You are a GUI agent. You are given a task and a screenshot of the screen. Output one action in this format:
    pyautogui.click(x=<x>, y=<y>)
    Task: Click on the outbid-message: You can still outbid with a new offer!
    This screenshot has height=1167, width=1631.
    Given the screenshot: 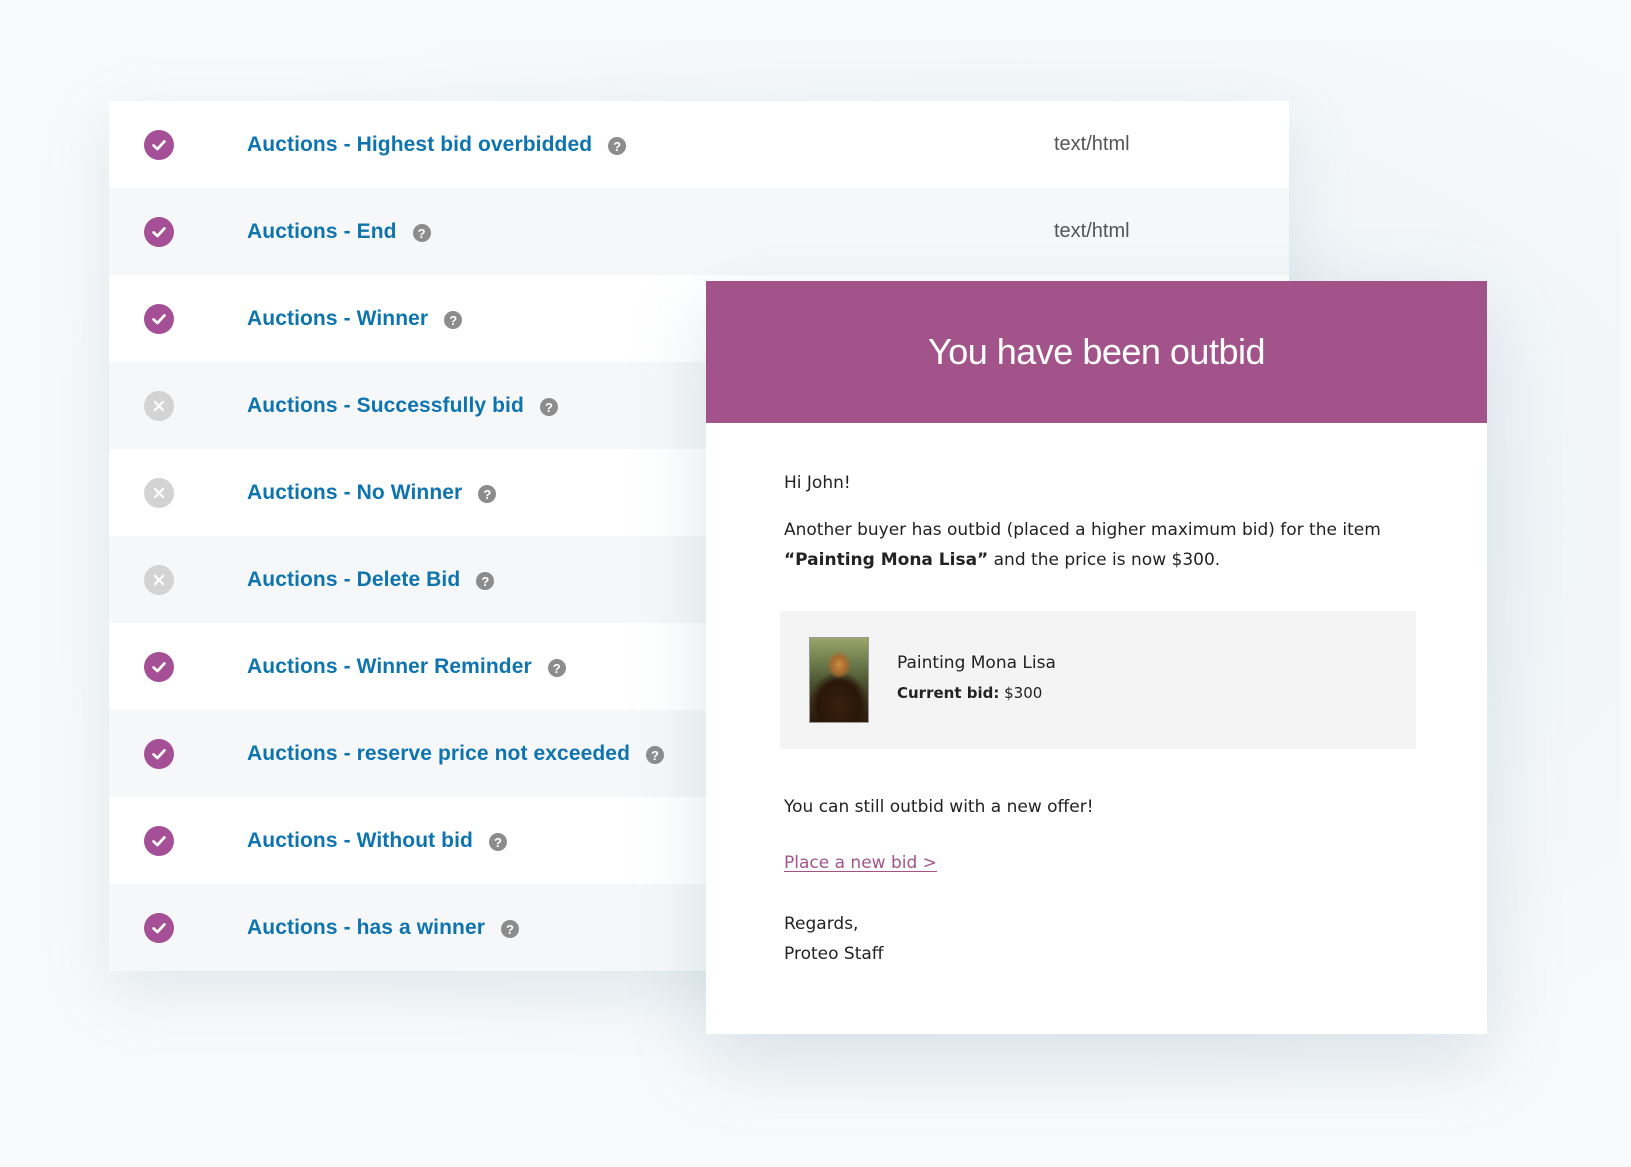 What is the action you would take?
    pyautogui.click(x=939, y=807)
    